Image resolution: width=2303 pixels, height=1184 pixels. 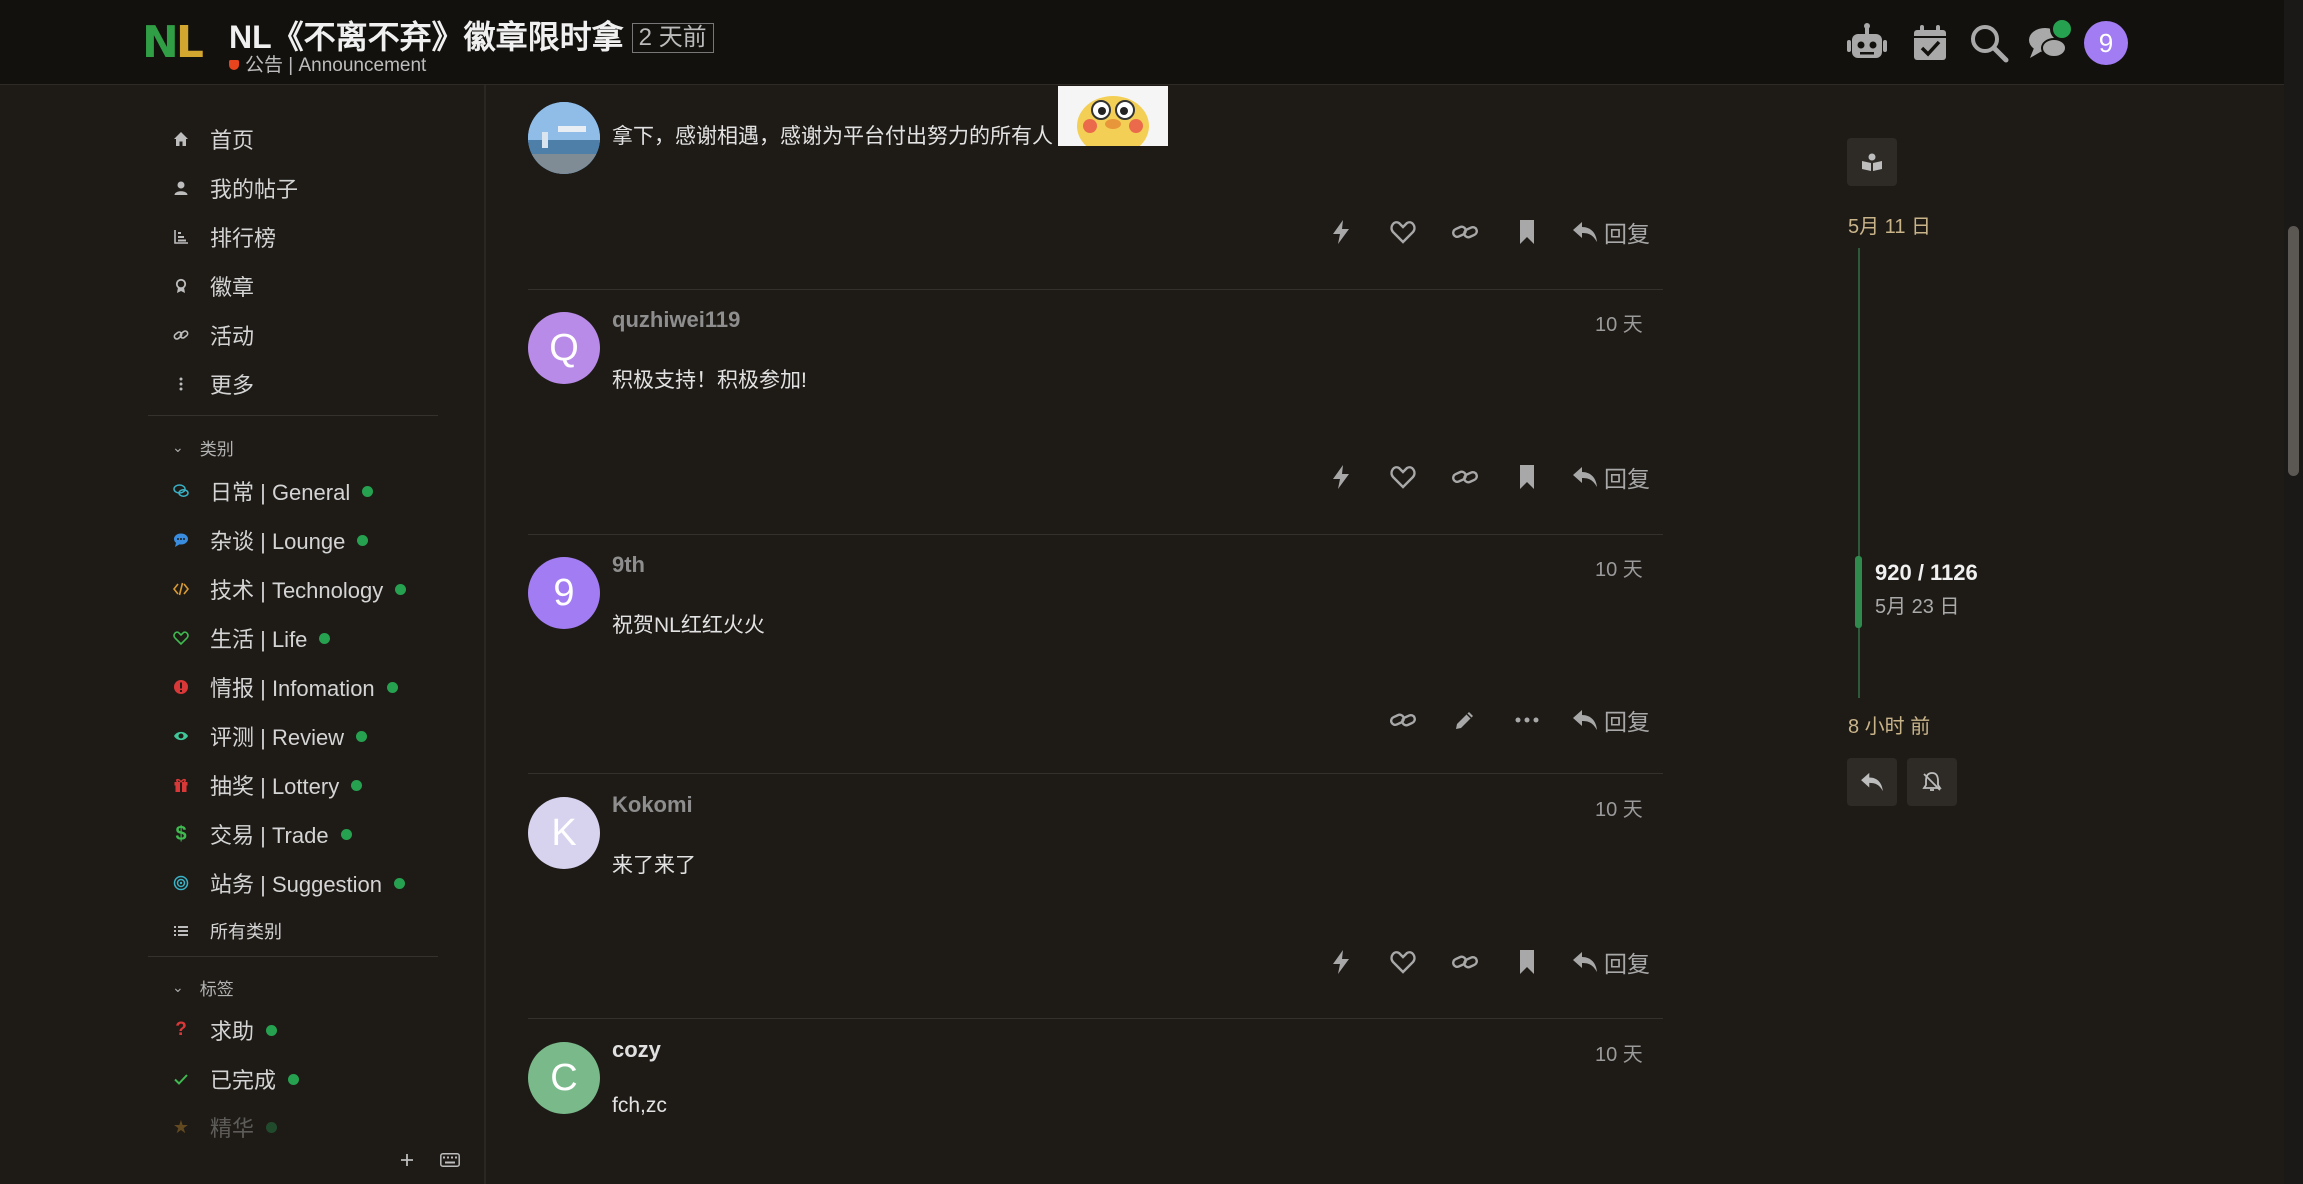 I want to click on bell-slash-icon, so click(x=1932, y=781).